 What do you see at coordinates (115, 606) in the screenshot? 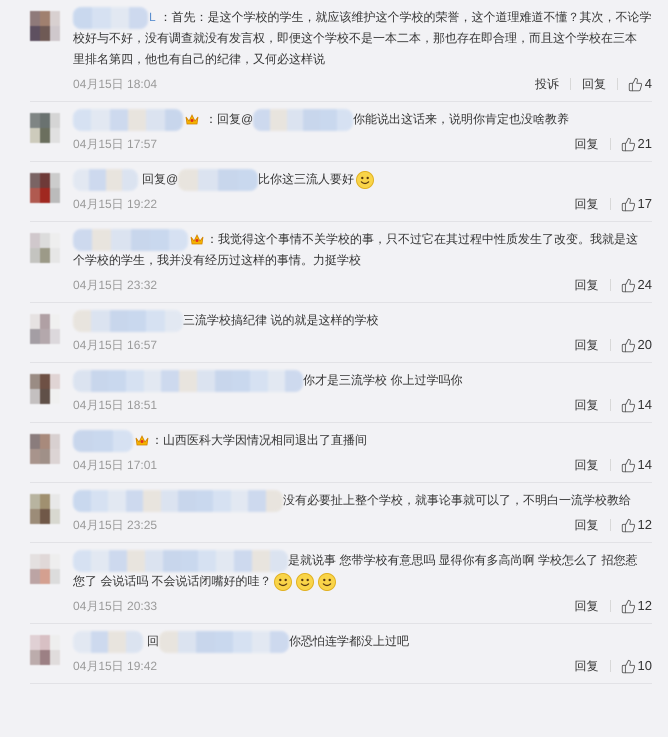
I see `comment-time: 04月15日 20:33` at bounding box center [115, 606].